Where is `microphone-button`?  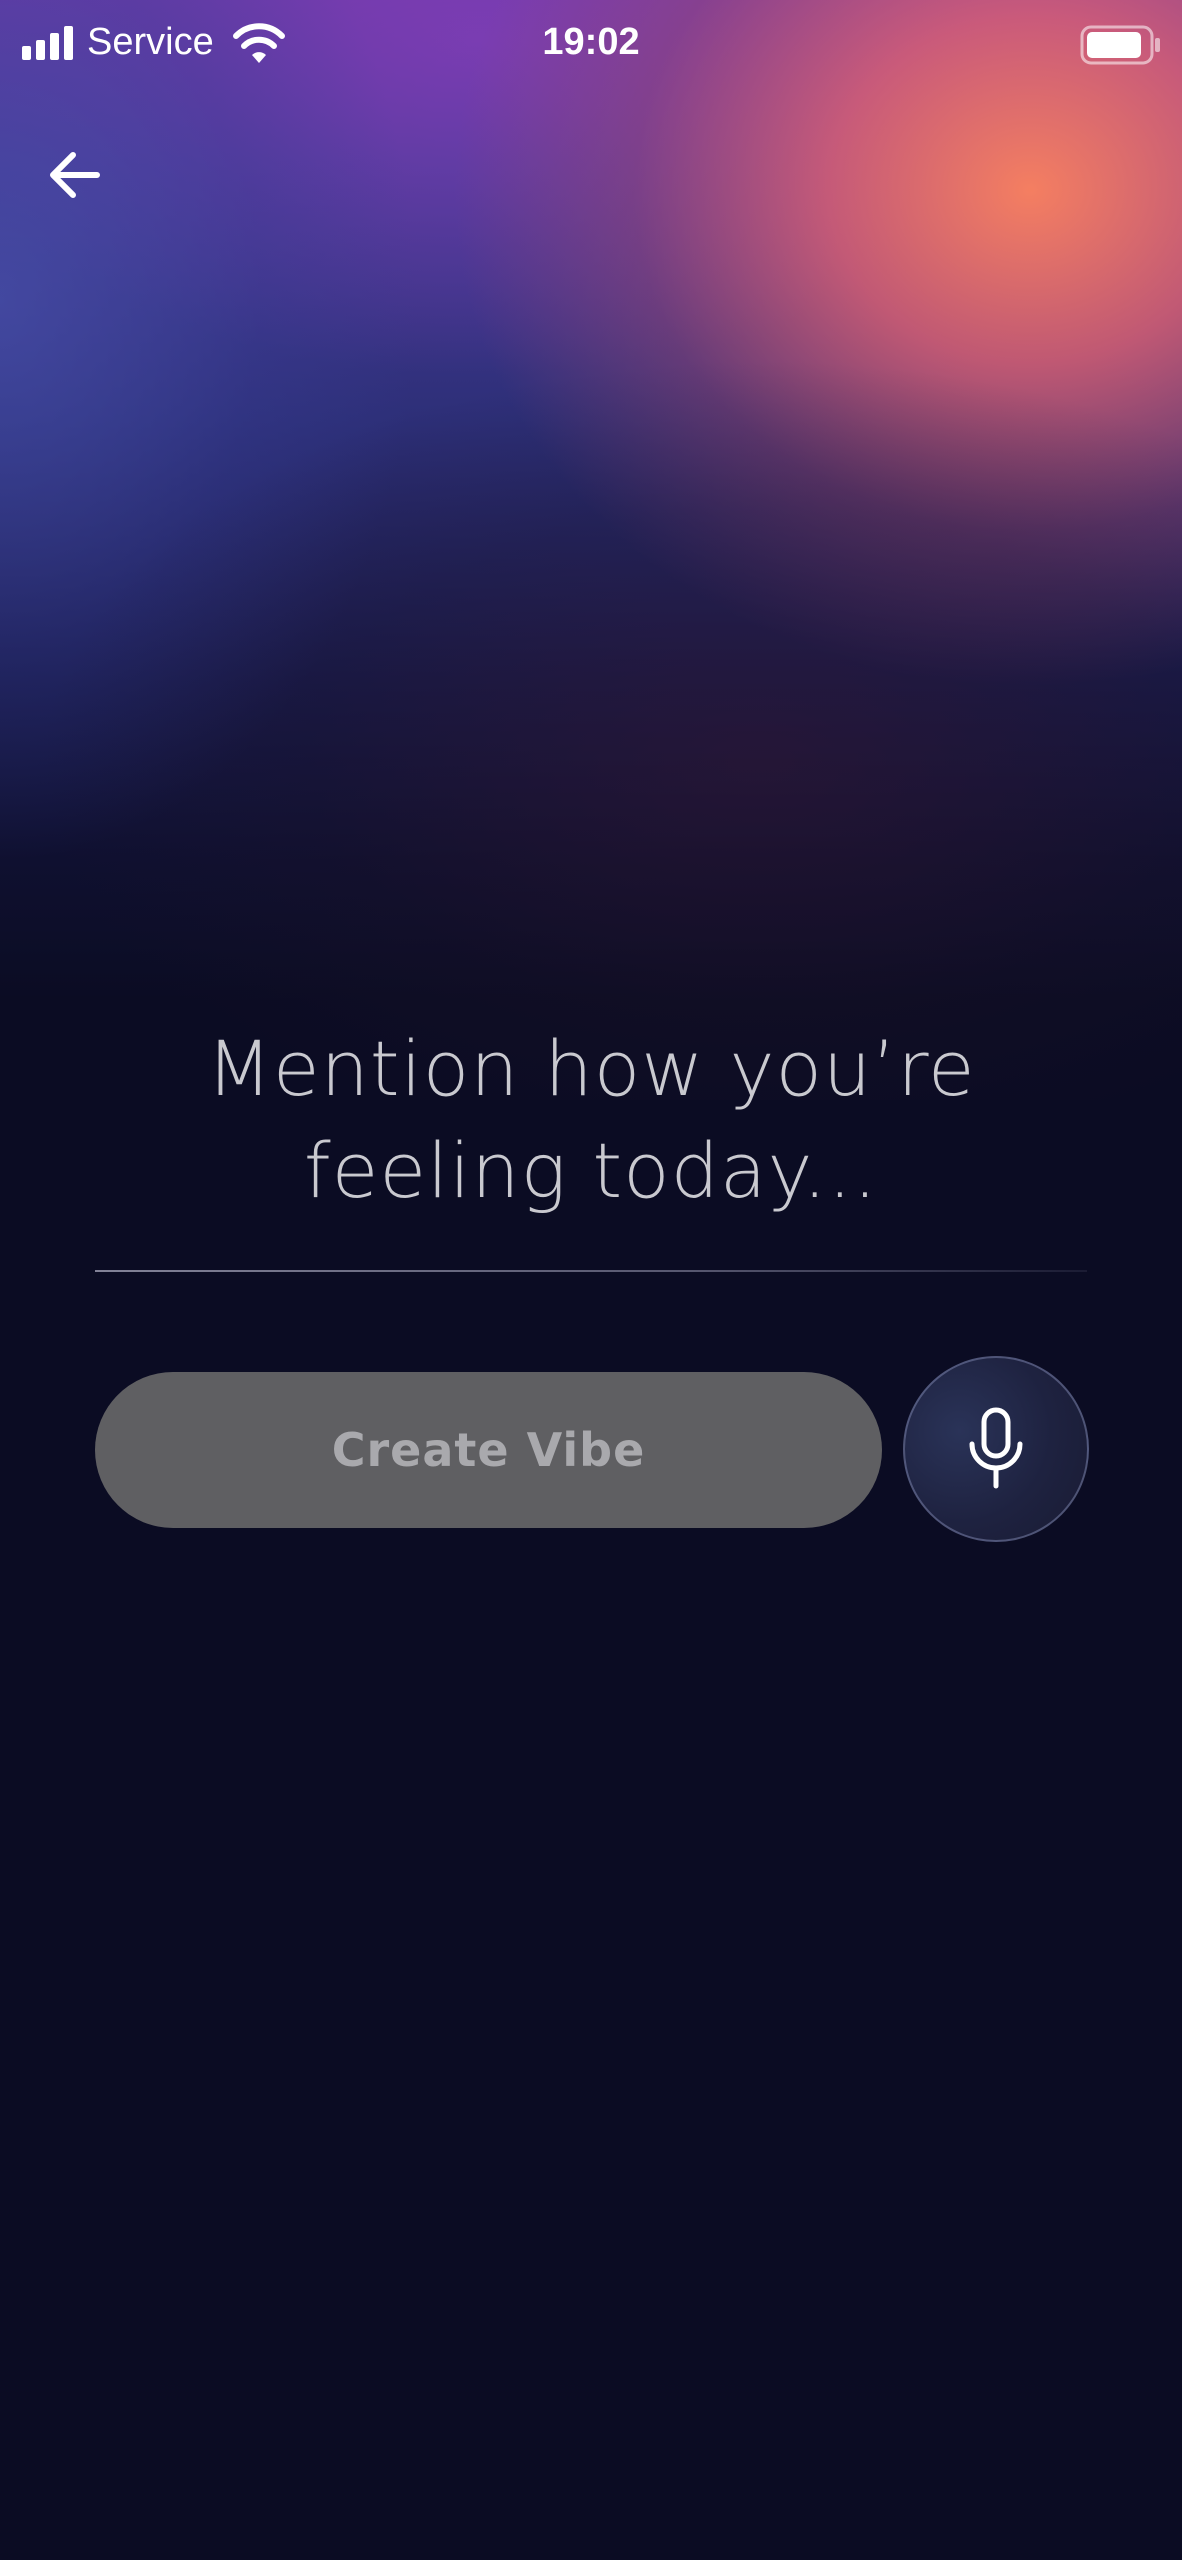 microphone-button is located at coordinates (996, 1449).